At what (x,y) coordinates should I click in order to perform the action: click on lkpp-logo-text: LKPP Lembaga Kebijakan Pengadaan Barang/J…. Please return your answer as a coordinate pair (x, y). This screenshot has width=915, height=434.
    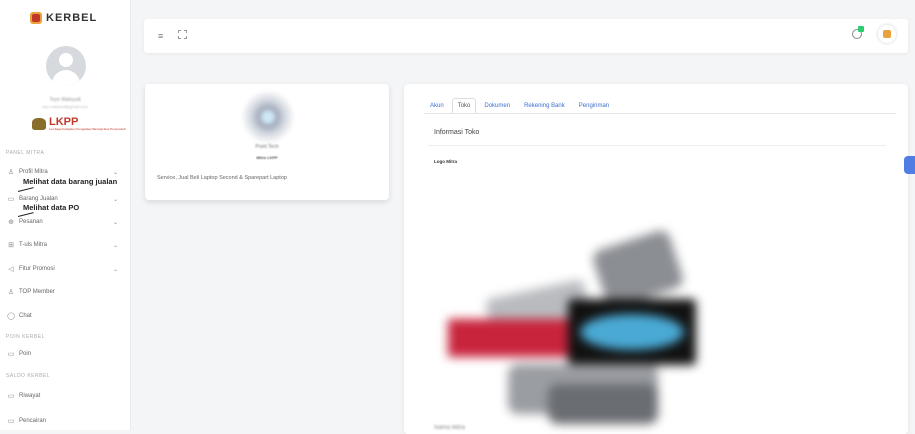
    Looking at the image, I should click on (87, 124).